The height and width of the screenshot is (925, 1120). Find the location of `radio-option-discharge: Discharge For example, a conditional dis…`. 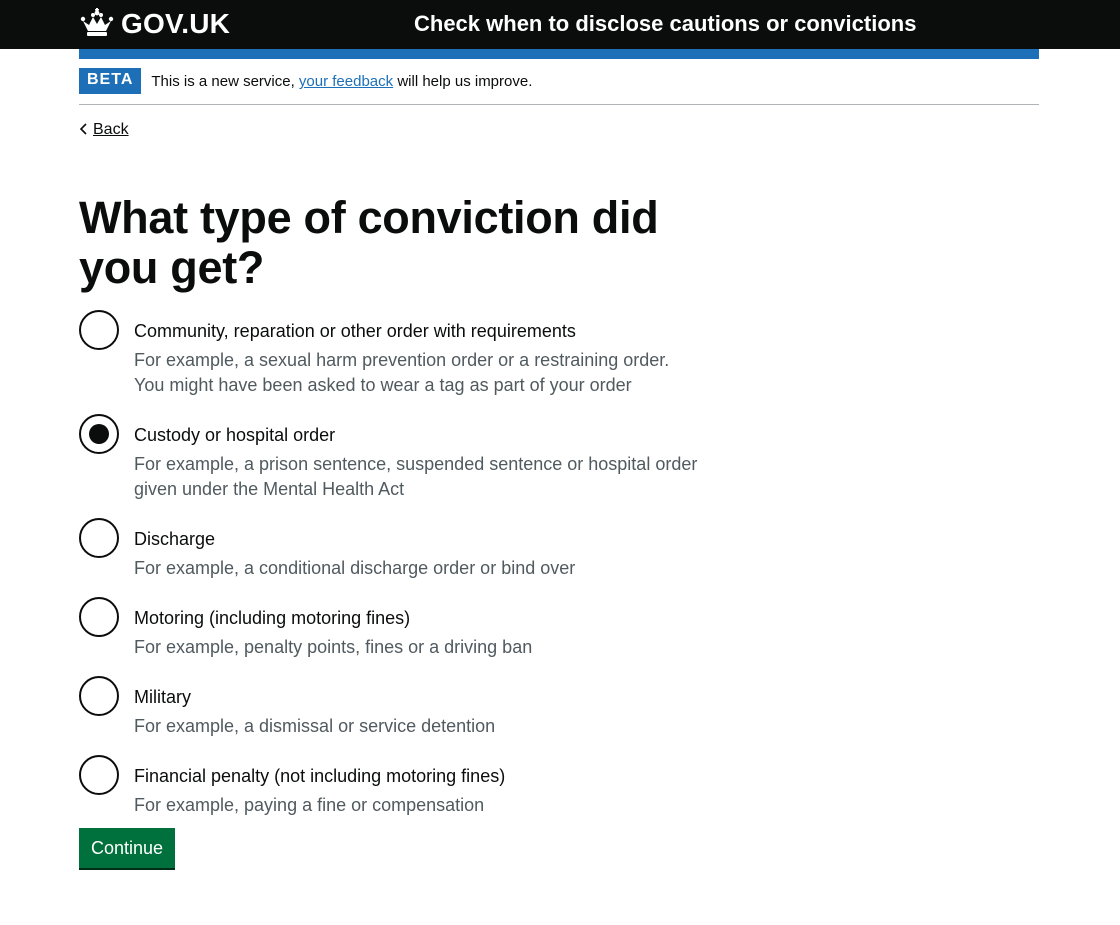

radio-option-discharge: Discharge For example, a conditional dis… is located at coordinates (389, 549).